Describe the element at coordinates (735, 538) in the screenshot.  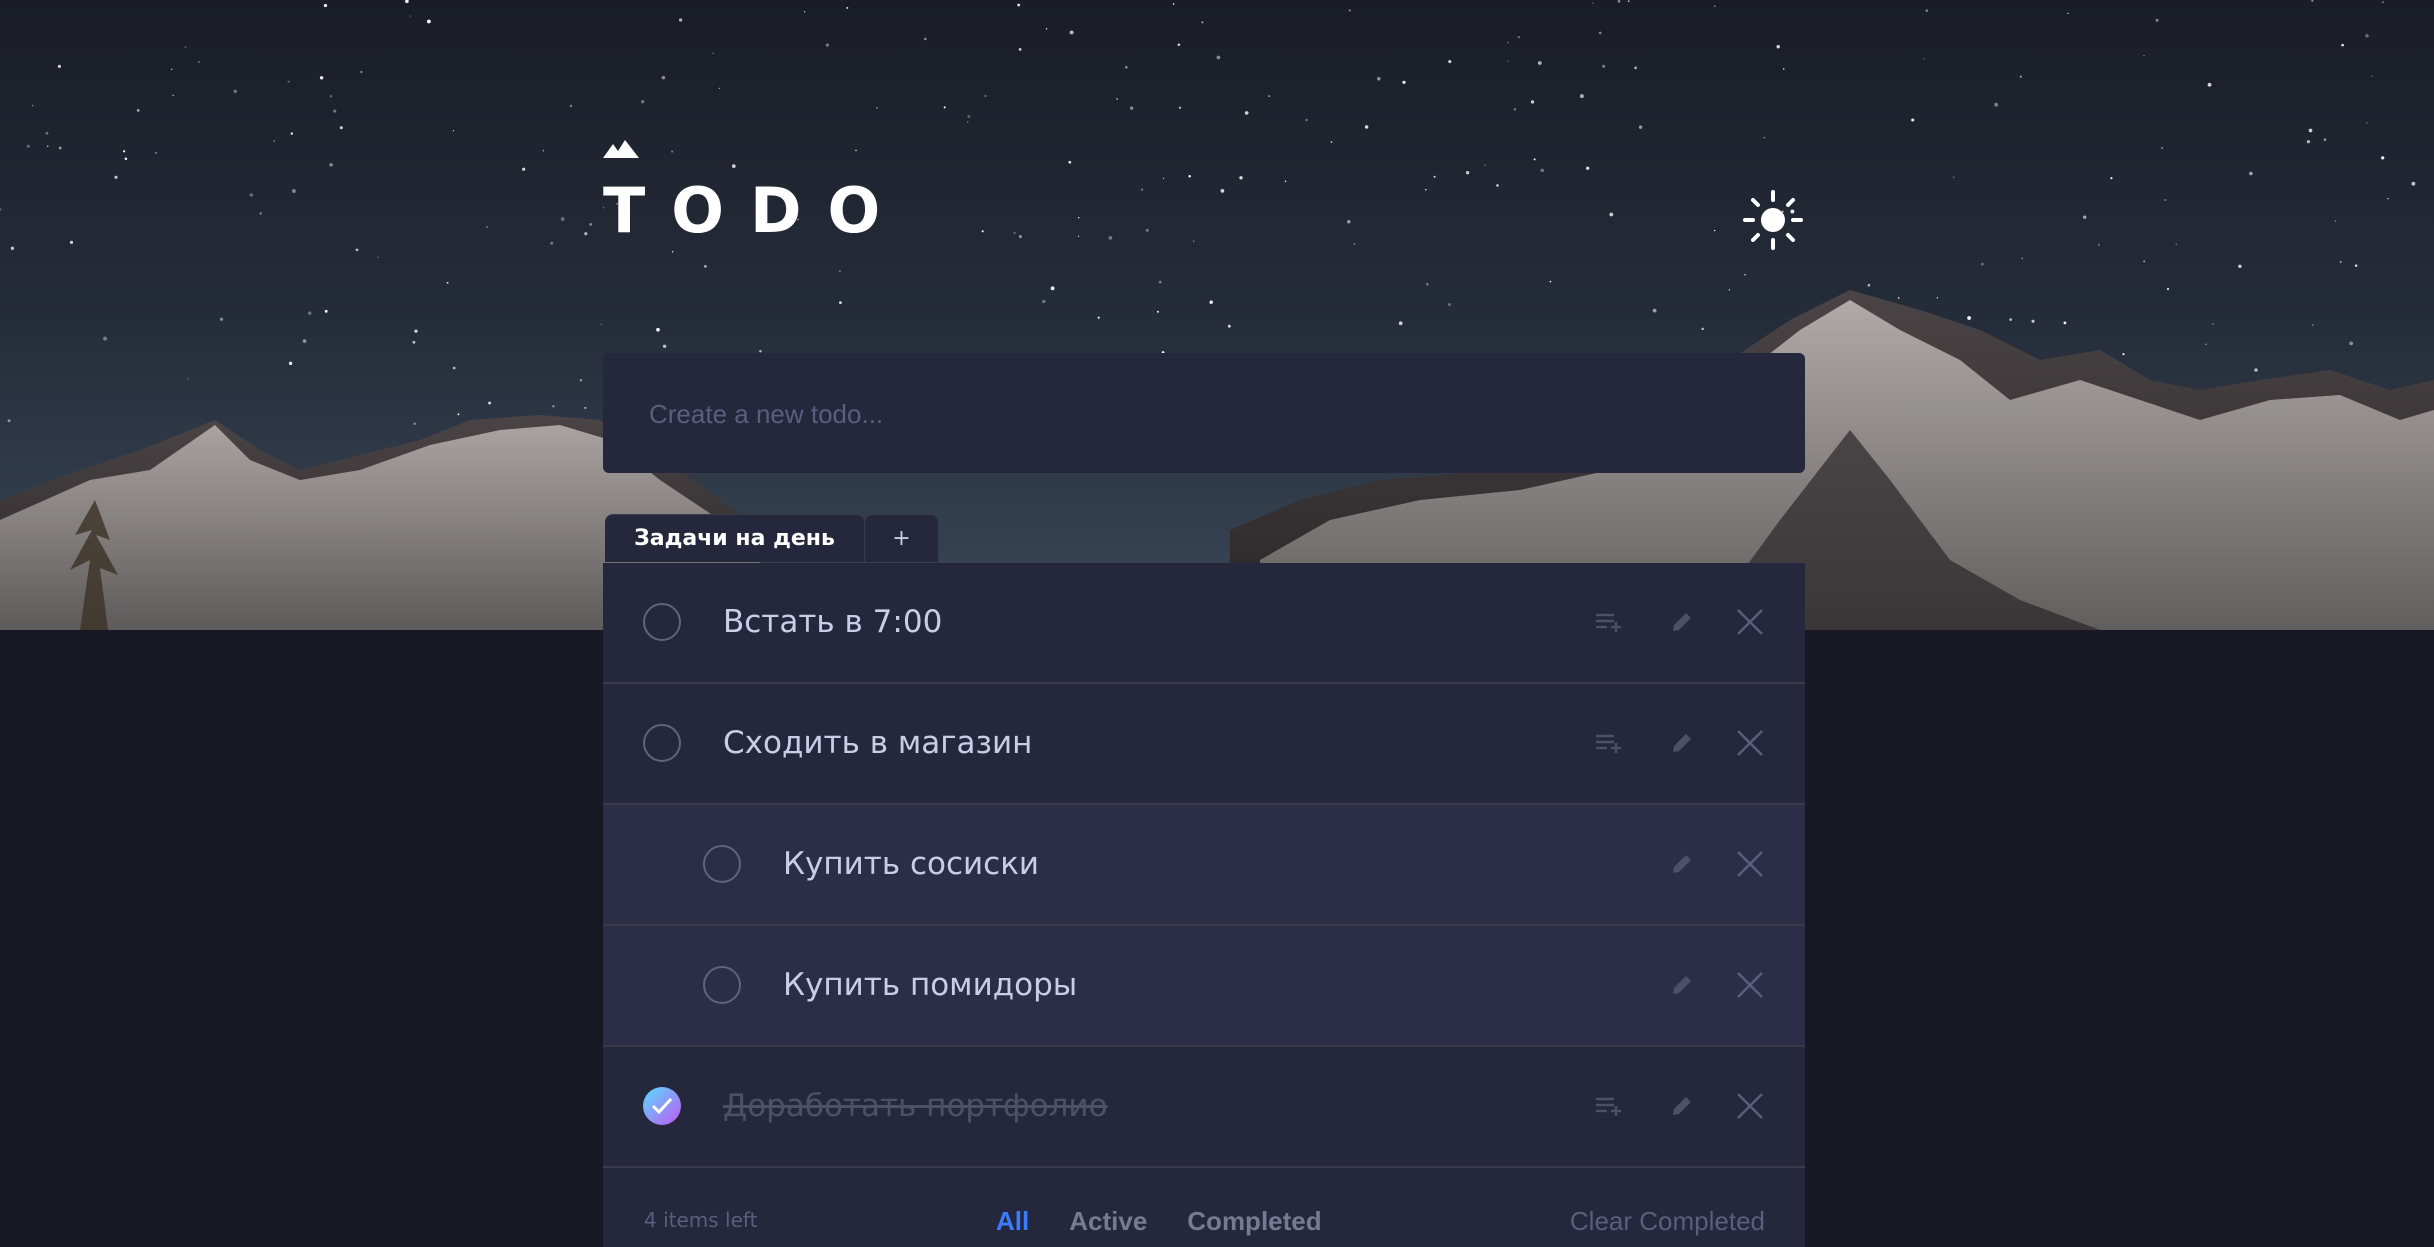
I see `tab-daily-tasks: Задачи на день` at that location.